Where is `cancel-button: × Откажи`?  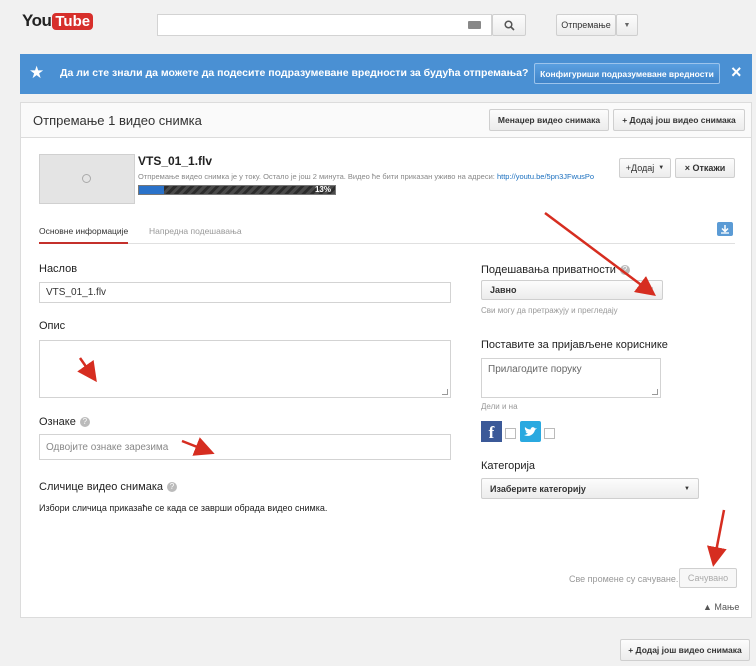 cancel-button: × Откажи is located at coordinates (705, 168).